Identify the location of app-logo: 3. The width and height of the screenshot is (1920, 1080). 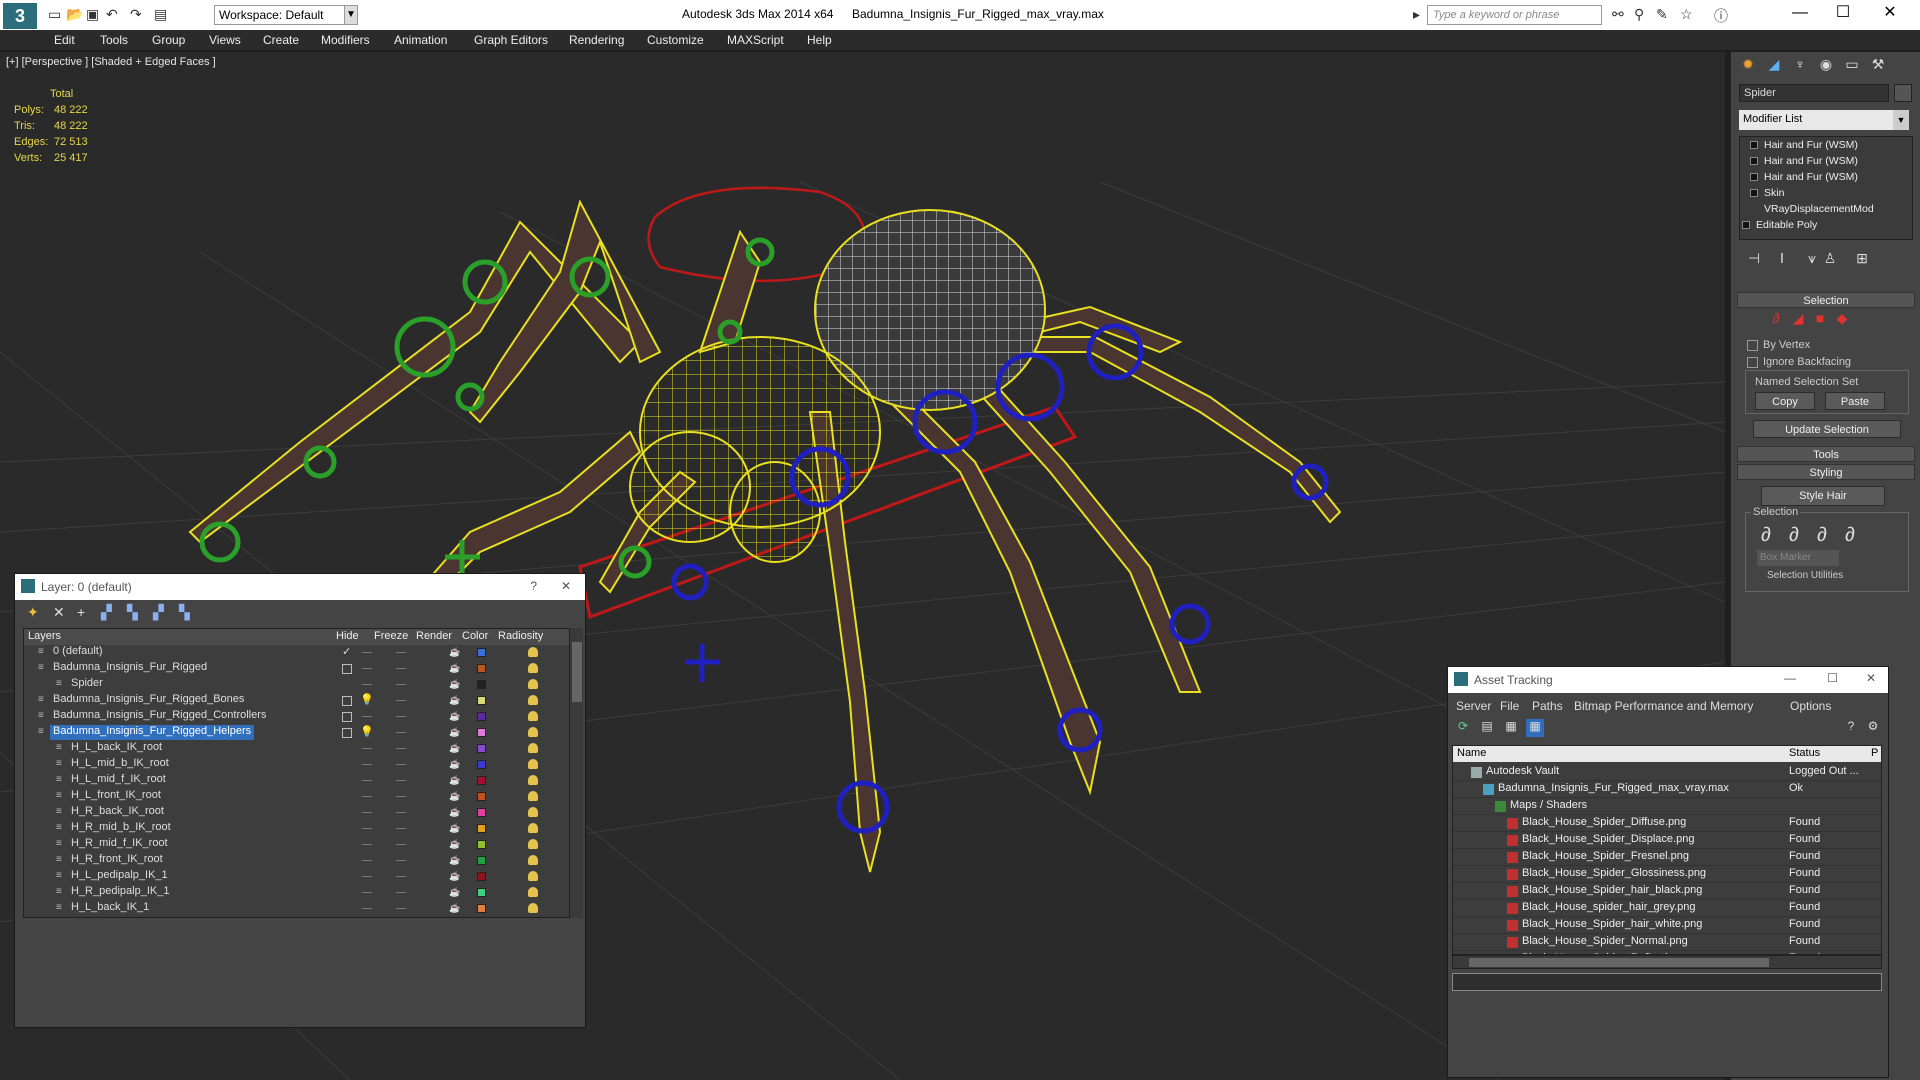
(20, 16).